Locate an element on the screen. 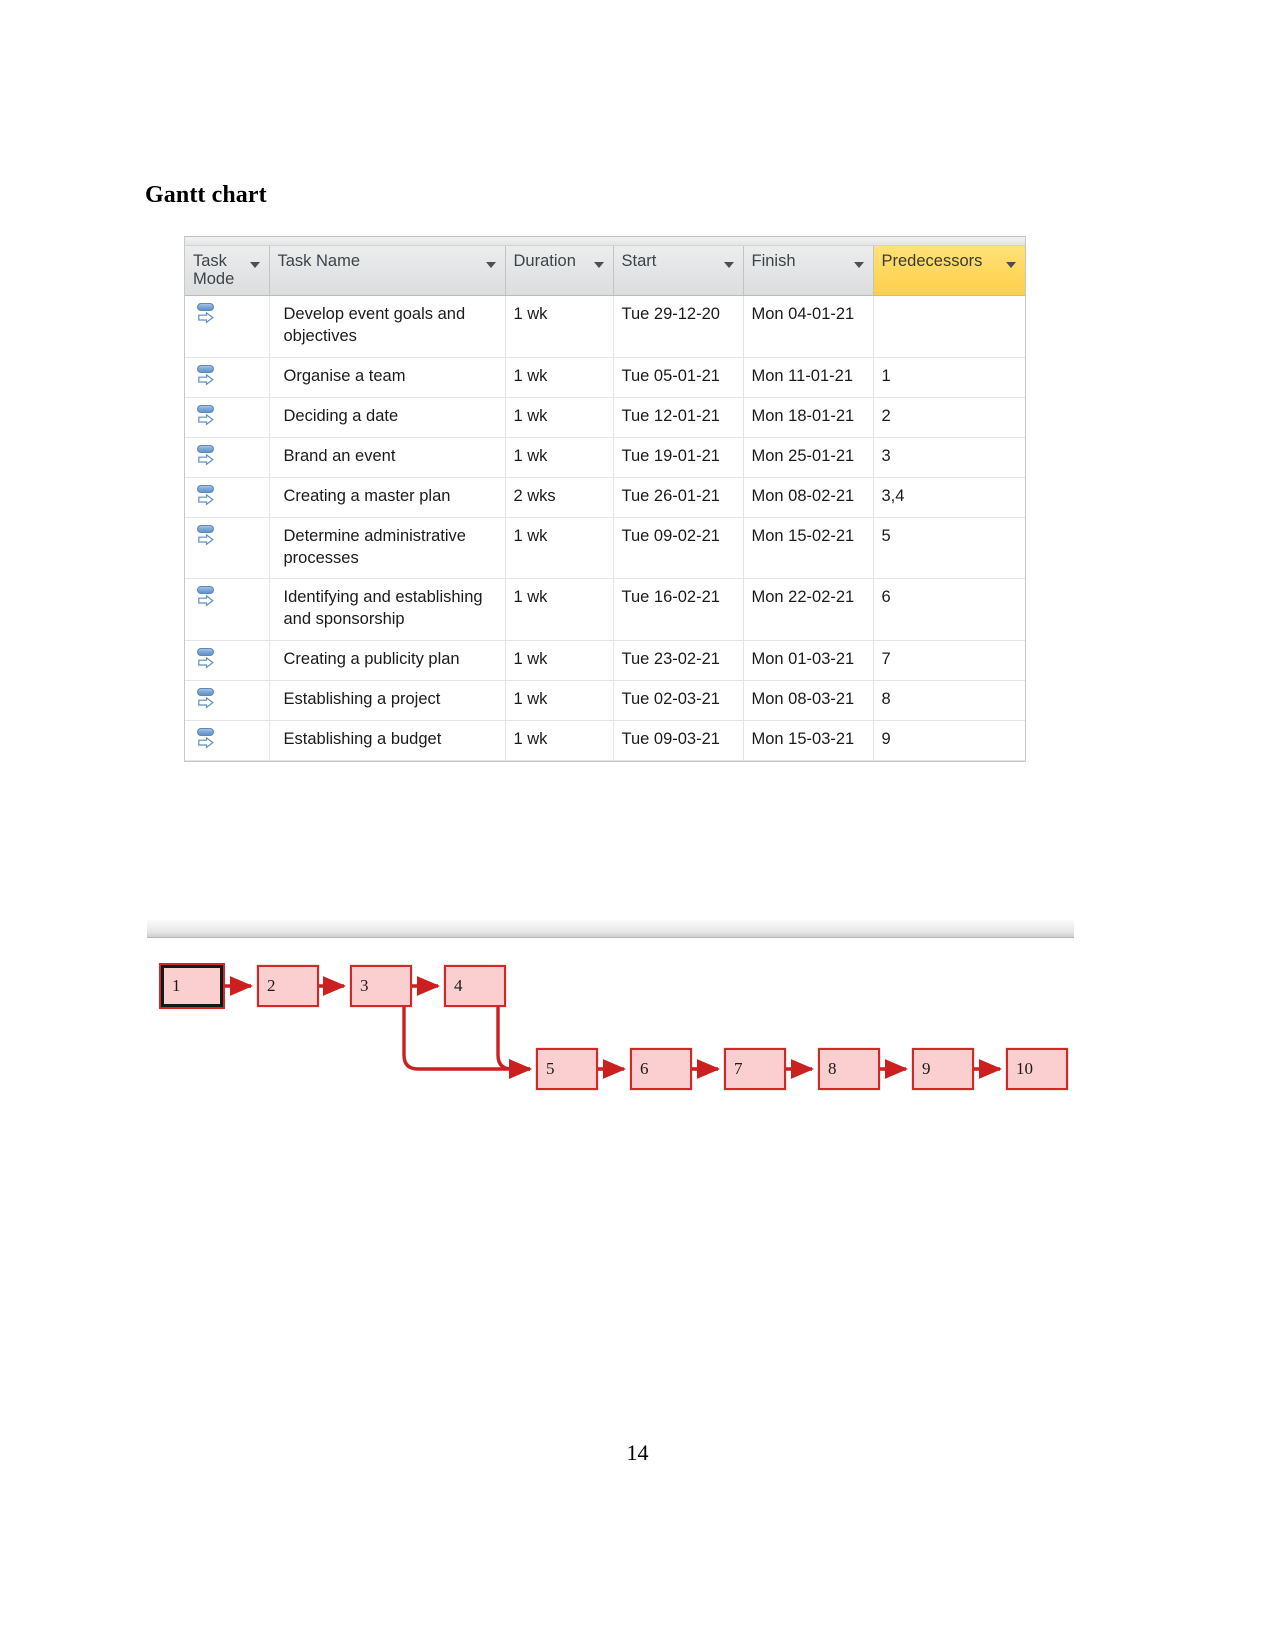 This screenshot has height=1650, width=1275. cell-task-name: Develop event goals and objectives is located at coordinates (387, 326).